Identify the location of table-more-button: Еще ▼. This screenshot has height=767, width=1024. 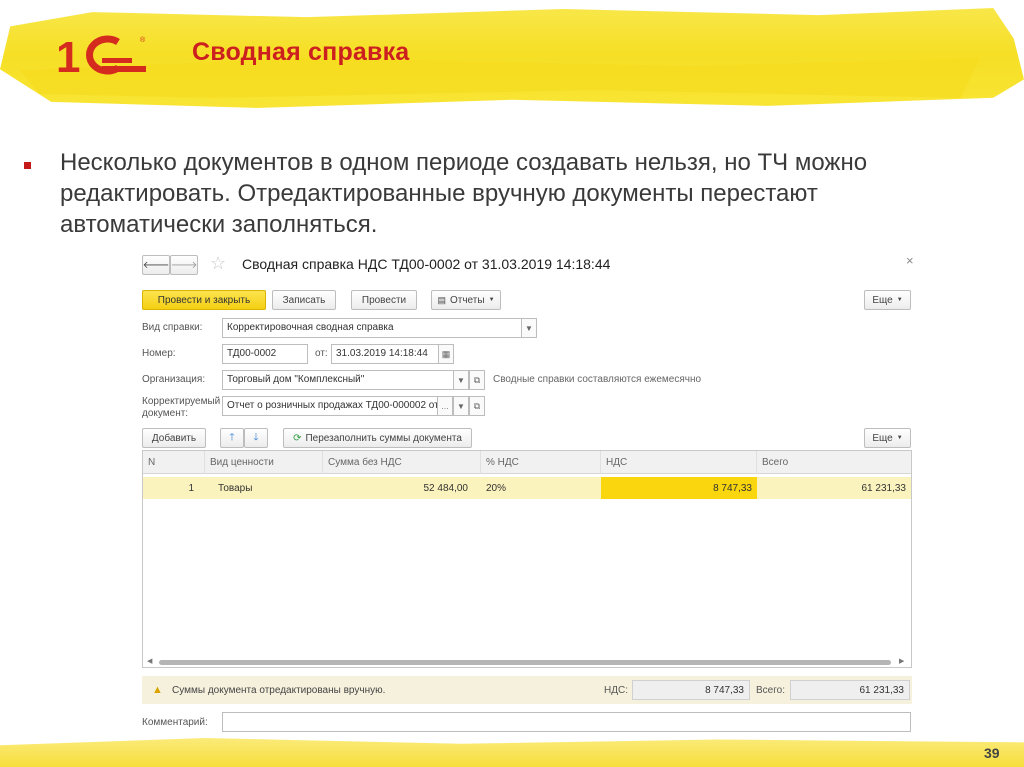
(887, 438).